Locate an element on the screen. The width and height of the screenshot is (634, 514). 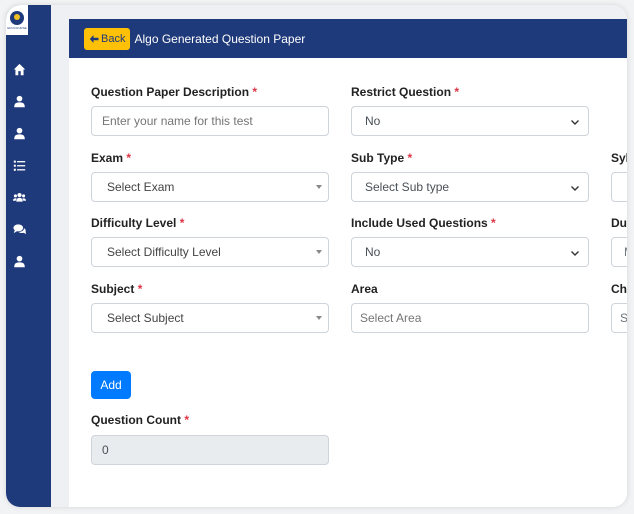
subject-value: Select Subject is located at coordinates (145, 318).